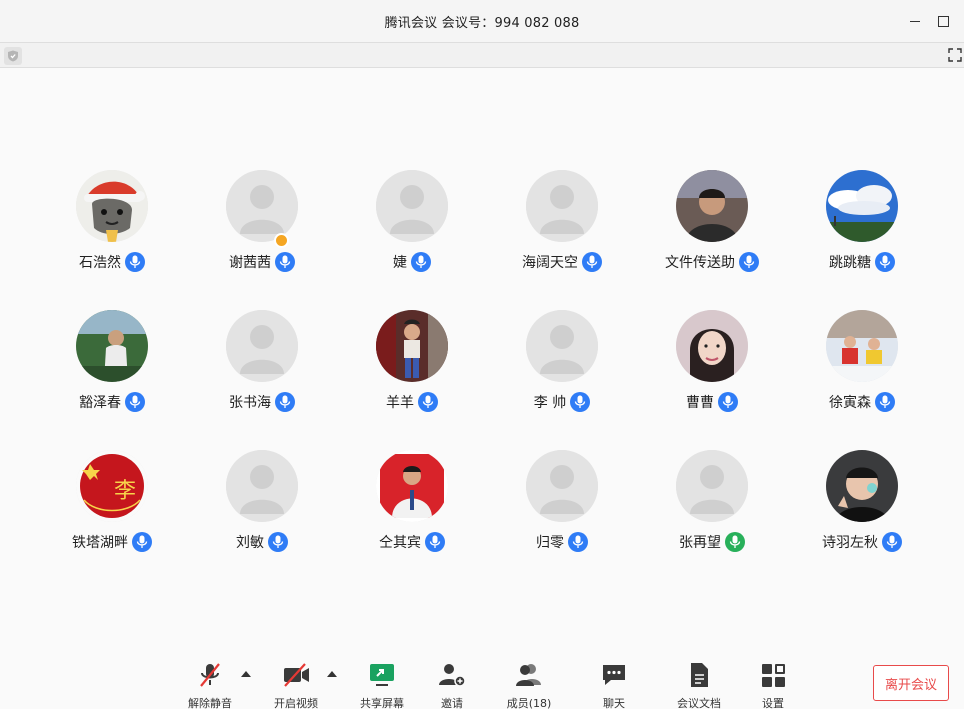 The width and height of the screenshot is (964, 709). What do you see at coordinates (100, 263) in the screenshot?
I see `participant-name: 石浩然` at bounding box center [100, 263].